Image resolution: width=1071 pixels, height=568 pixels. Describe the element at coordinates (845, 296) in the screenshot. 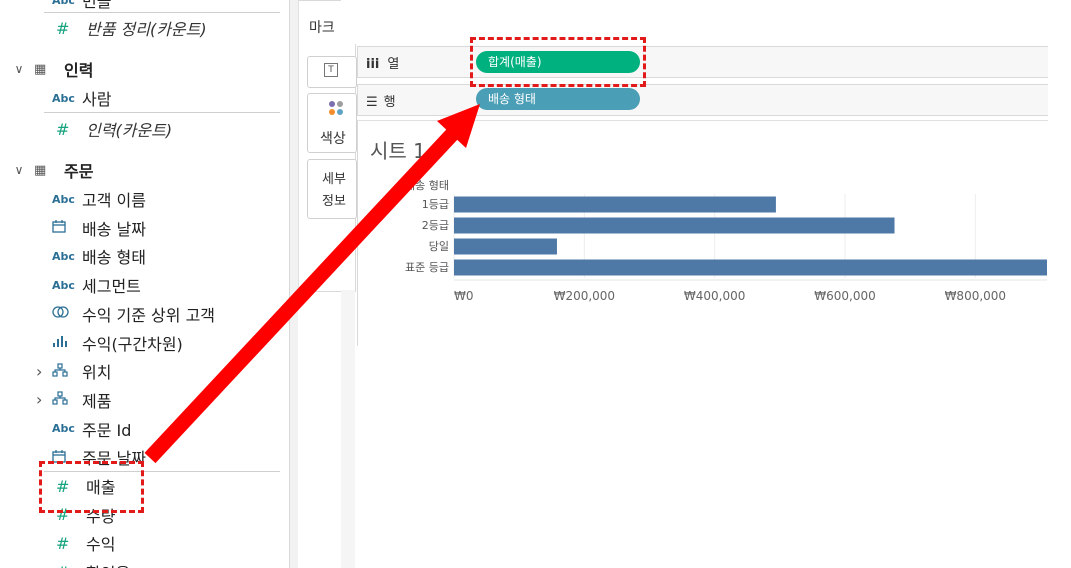

I see `x-tick-label: ₩600,000` at that location.